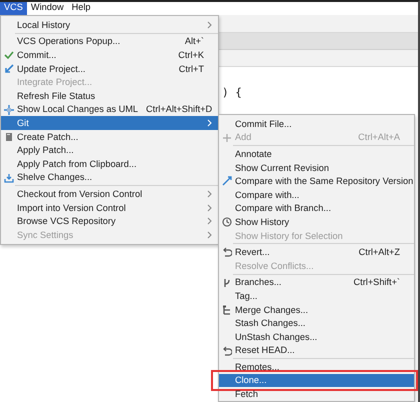 The width and height of the screenshot is (420, 402). Describe the element at coordinates (227, 222) in the screenshot. I see `clock-icon` at that location.